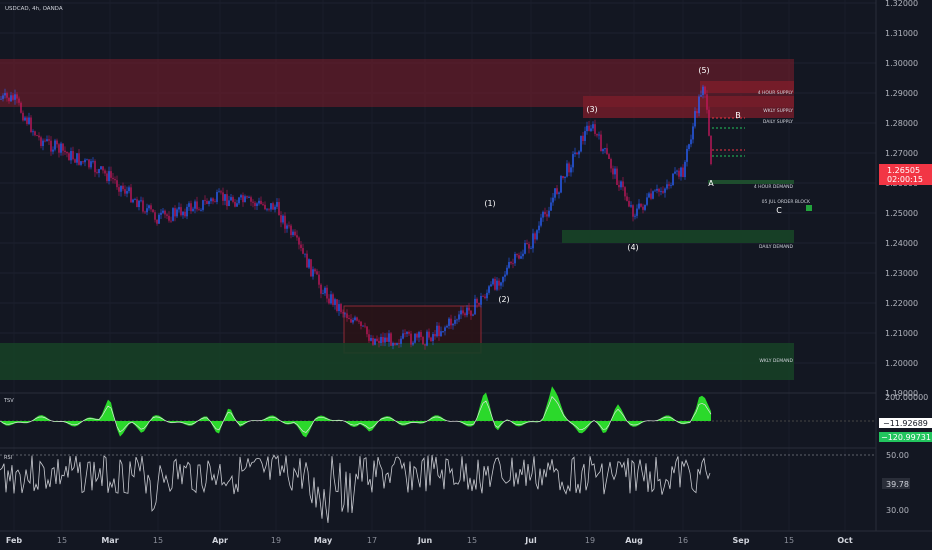 The height and width of the screenshot is (550, 932). Describe the element at coordinates (323, 540) in the screenshot. I see `time-tick-label: May` at that location.